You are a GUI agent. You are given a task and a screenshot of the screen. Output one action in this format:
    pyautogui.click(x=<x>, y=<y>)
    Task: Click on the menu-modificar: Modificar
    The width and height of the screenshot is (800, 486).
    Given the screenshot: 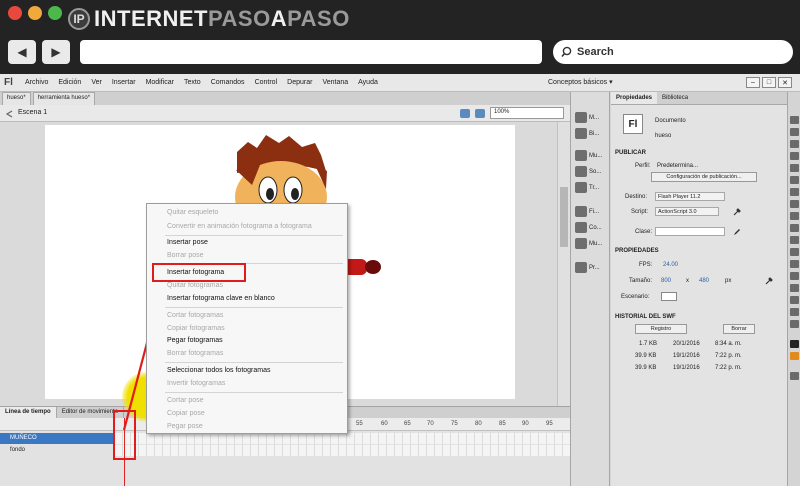 What is the action you would take?
    pyautogui.click(x=160, y=82)
    